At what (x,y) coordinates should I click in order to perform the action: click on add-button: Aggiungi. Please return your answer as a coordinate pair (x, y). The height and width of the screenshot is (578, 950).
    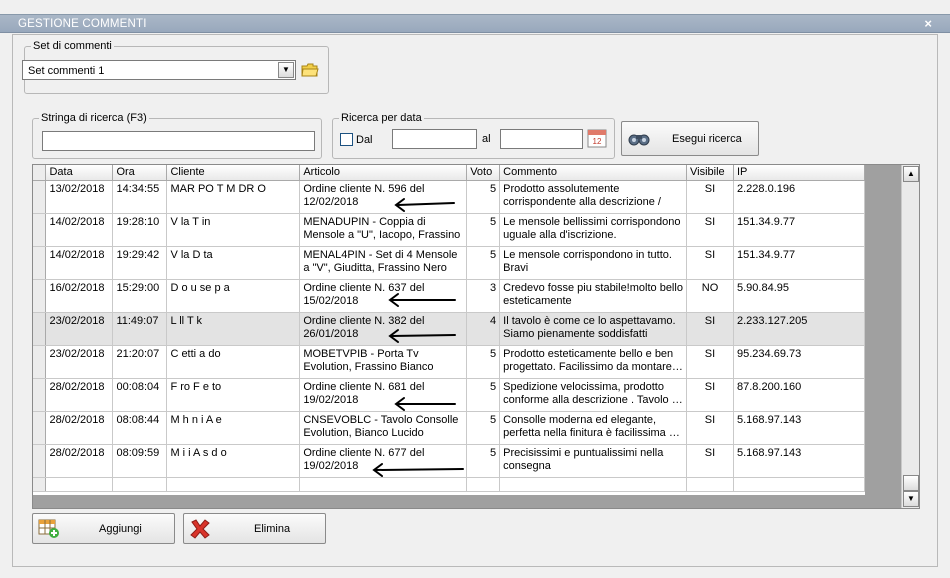
    Looking at the image, I should click on (103, 528).